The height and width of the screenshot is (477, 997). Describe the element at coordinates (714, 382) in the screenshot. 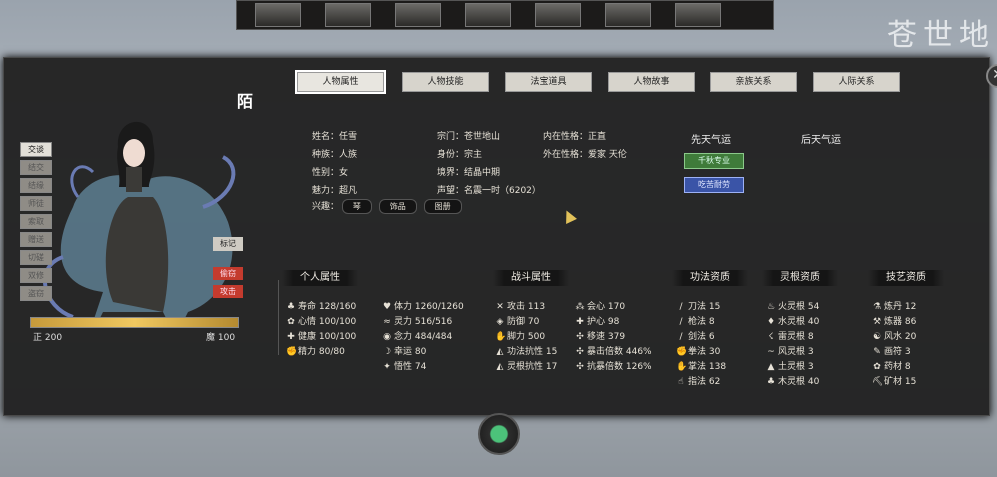

I see `stat-value: 62` at that location.